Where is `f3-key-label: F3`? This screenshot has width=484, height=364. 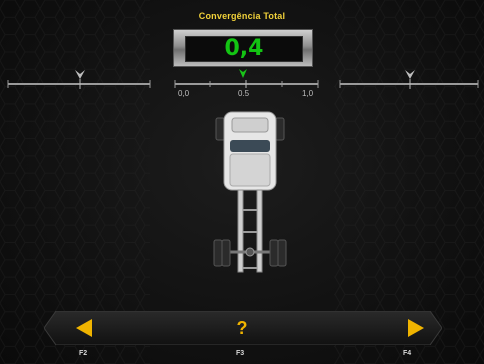
f3-key-label: F3 is located at coordinates (240, 353).